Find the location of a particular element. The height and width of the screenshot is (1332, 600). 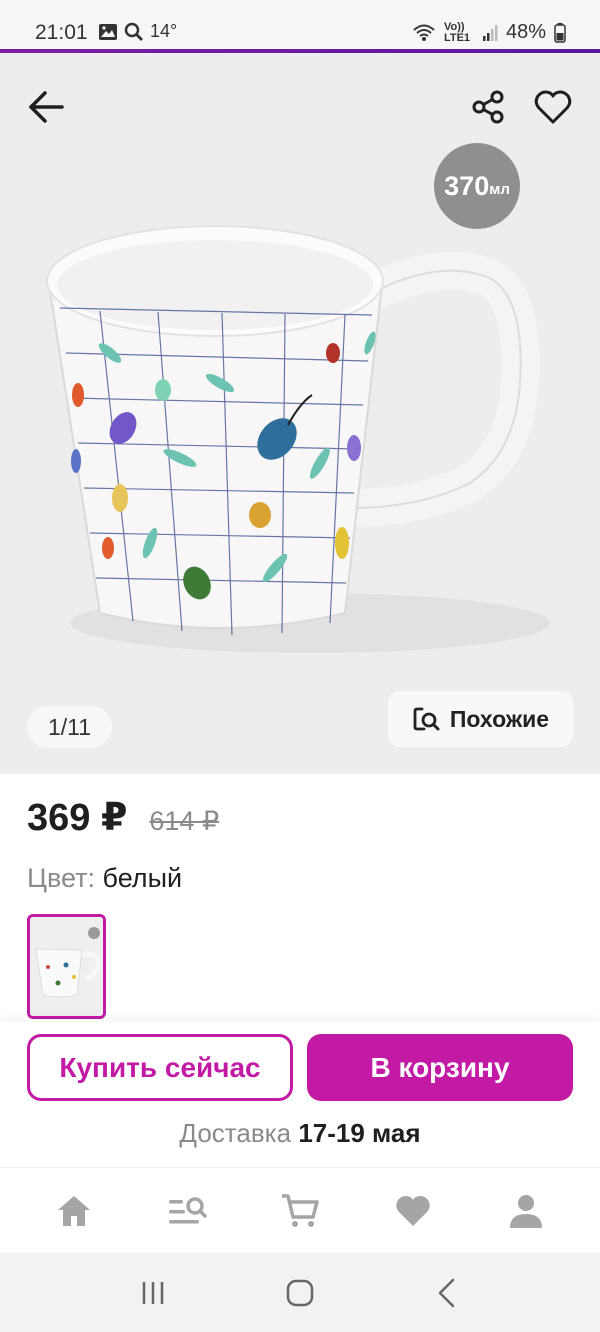

delivery-dates: 17-19 мая is located at coordinates (359, 1133).